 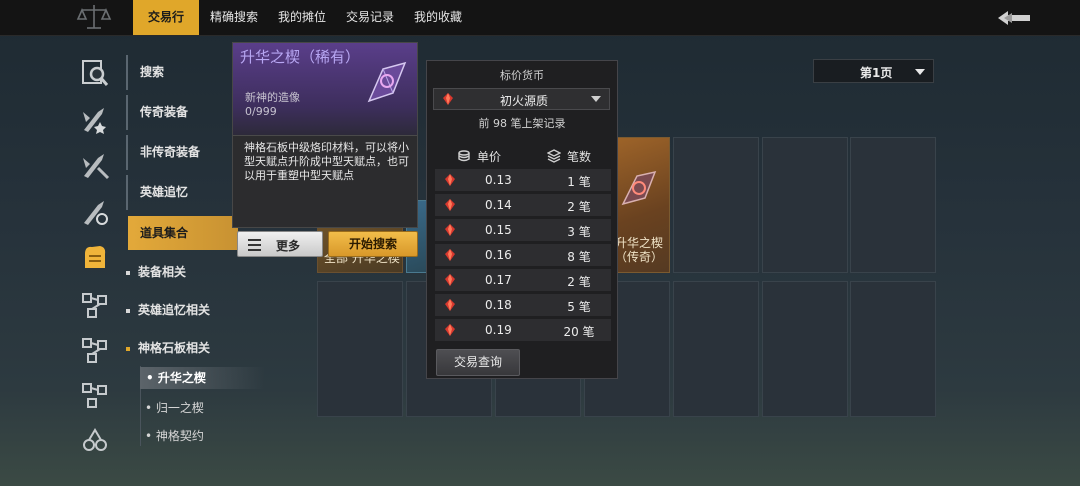 I want to click on tab-trade-records: 交易记录, so click(x=370, y=17).